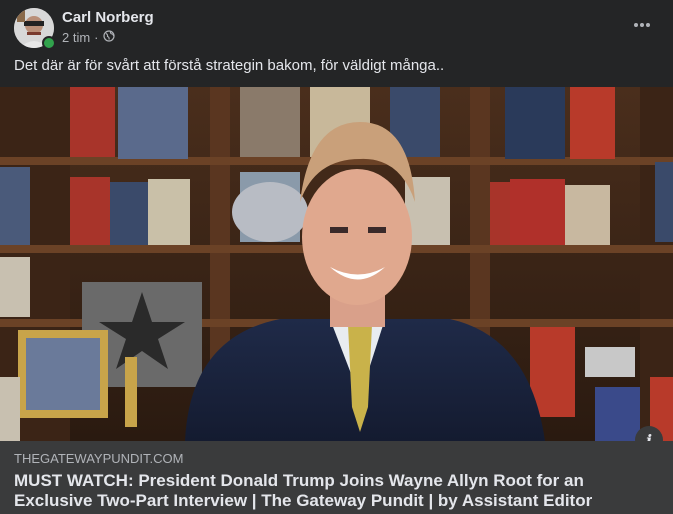 This screenshot has width=673, height=514. I want to click on post-meta: 2 tim ·, so click(88, 37).